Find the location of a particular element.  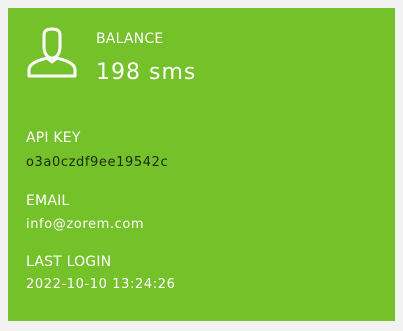

last-login-label: LAST LOGIN is located at coordinates (69, 262).